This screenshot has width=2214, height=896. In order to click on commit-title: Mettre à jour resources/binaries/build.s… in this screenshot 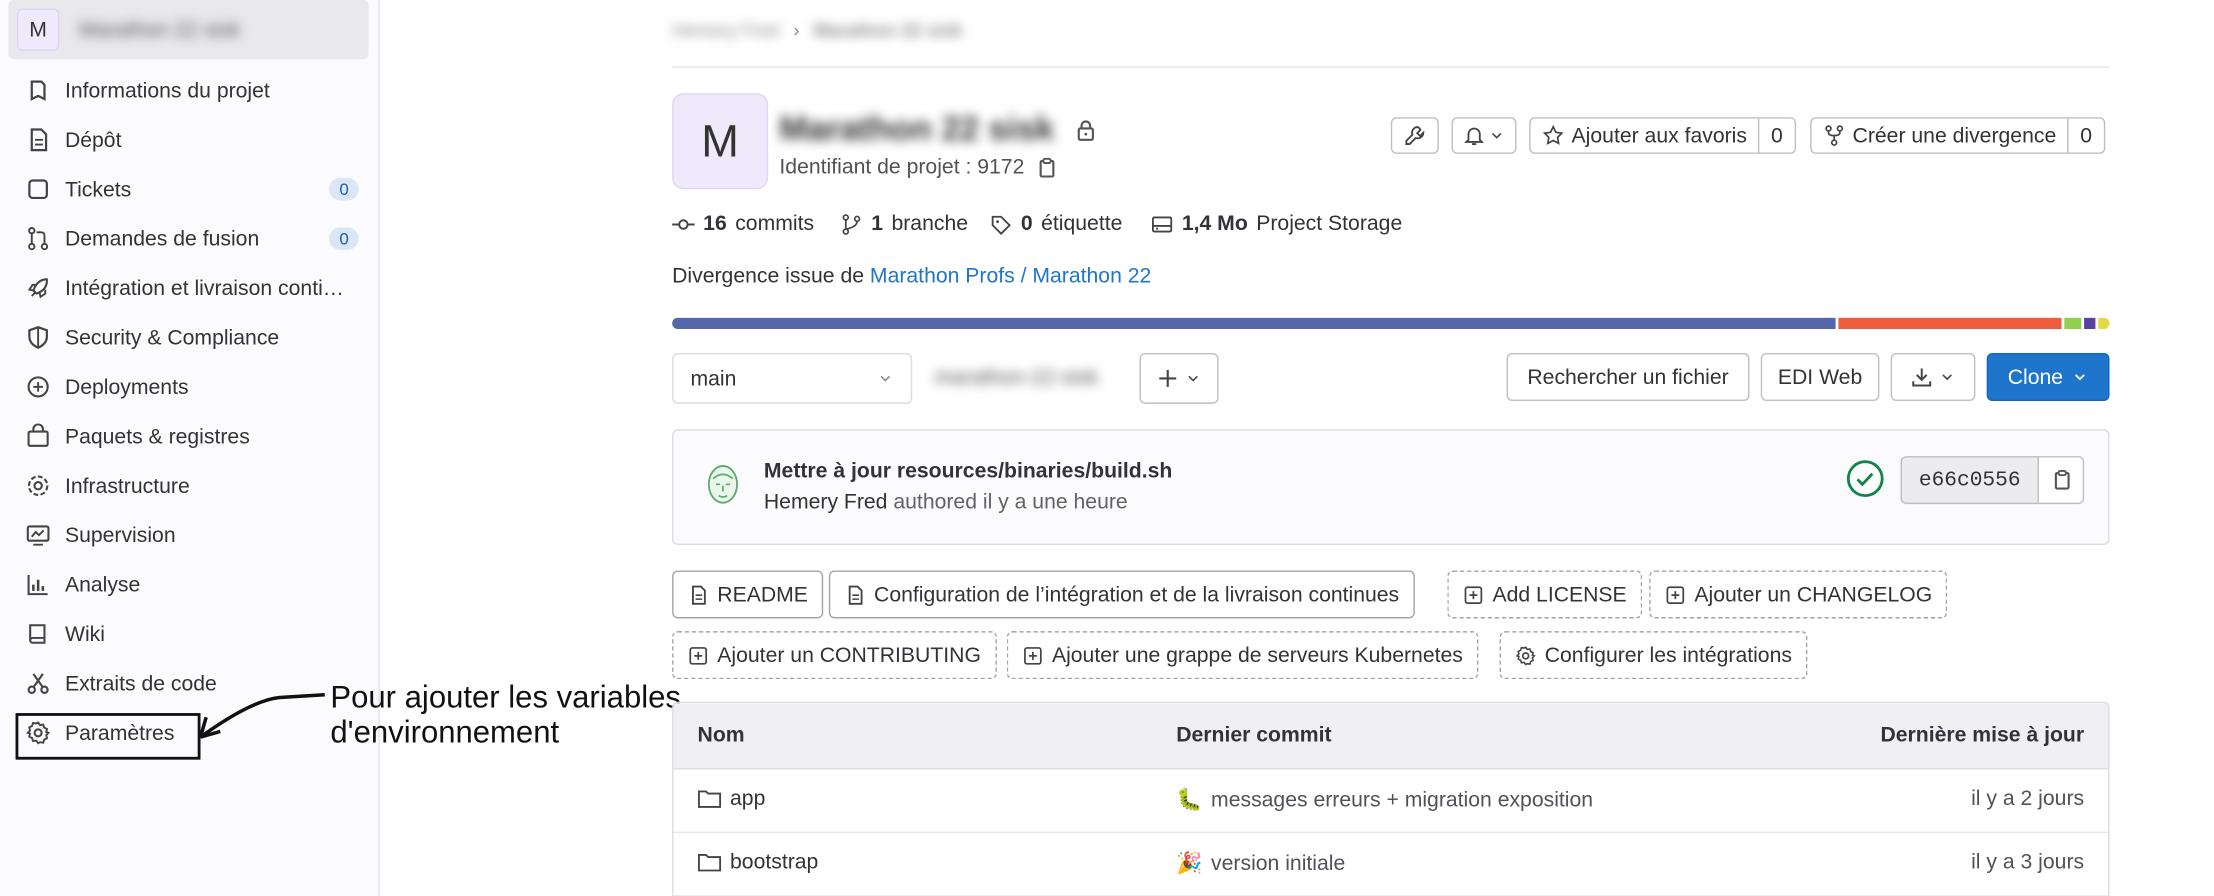, I will do `click(968, 471)`.